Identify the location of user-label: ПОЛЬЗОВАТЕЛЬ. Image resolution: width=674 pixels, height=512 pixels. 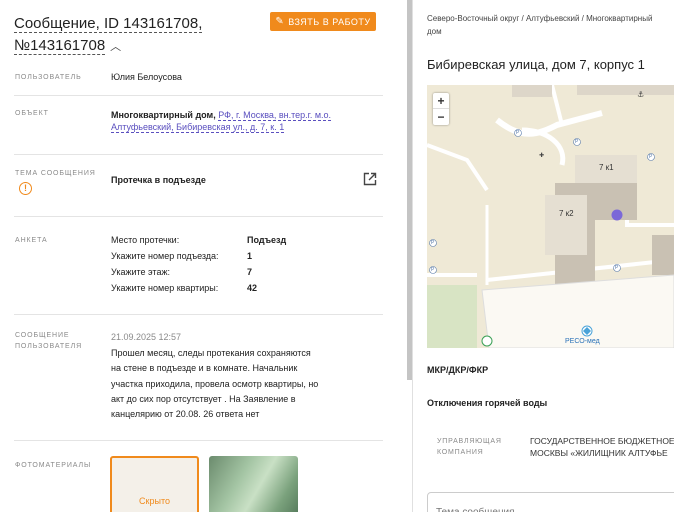
(48, 77).